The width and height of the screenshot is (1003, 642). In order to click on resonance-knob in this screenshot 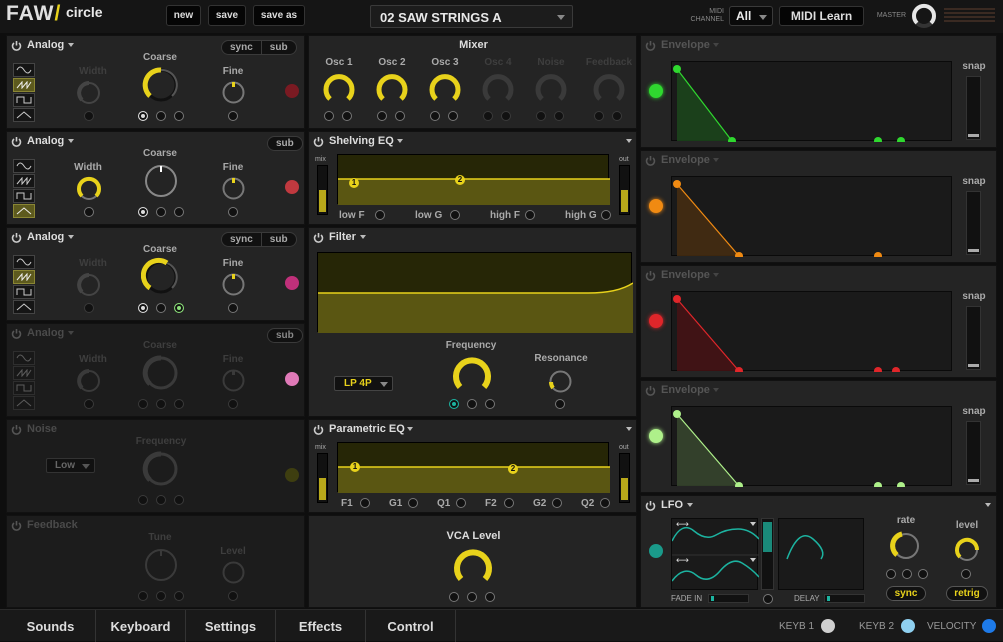, I will do `click(560, 381)`.